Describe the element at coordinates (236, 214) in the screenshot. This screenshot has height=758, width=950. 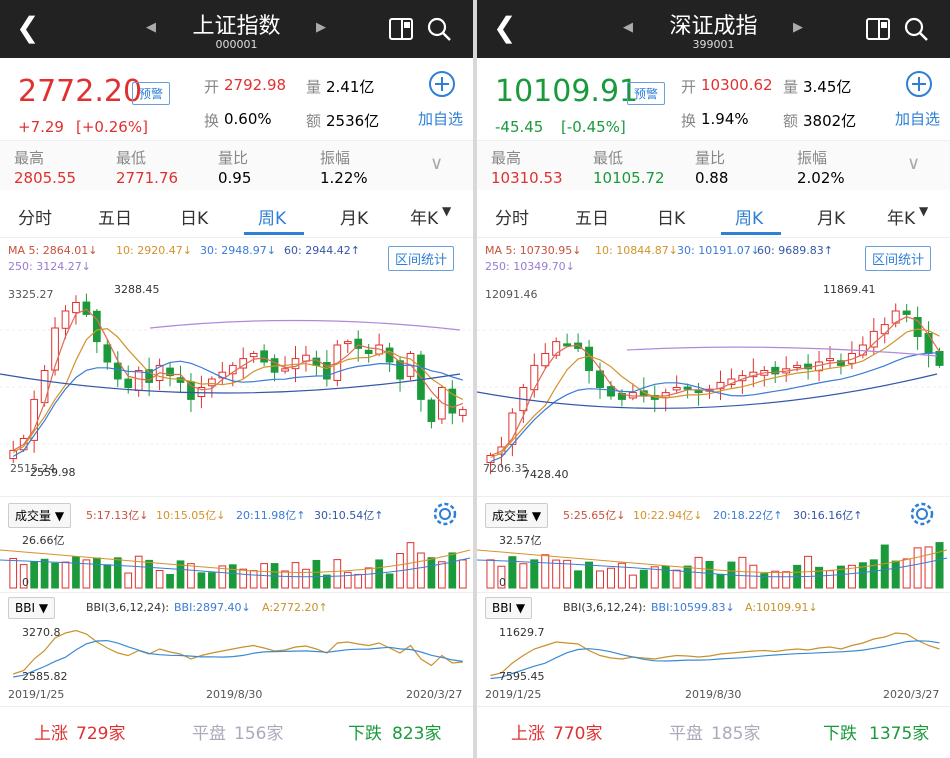
I see `period-tabs: 分时 五日 日K 周K 月K 年K ▼` at that location.